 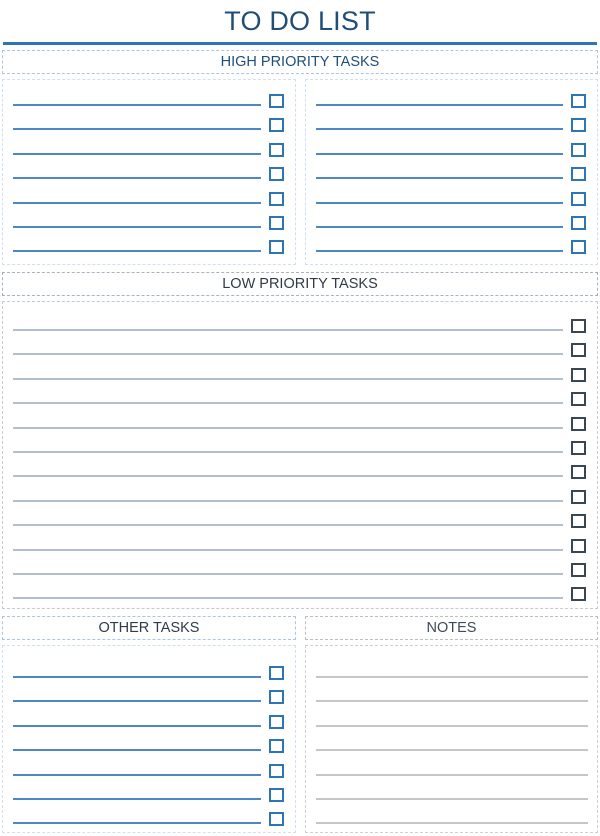 I want to click on page-title: TO DO LIST, so click(x=300, y=21).